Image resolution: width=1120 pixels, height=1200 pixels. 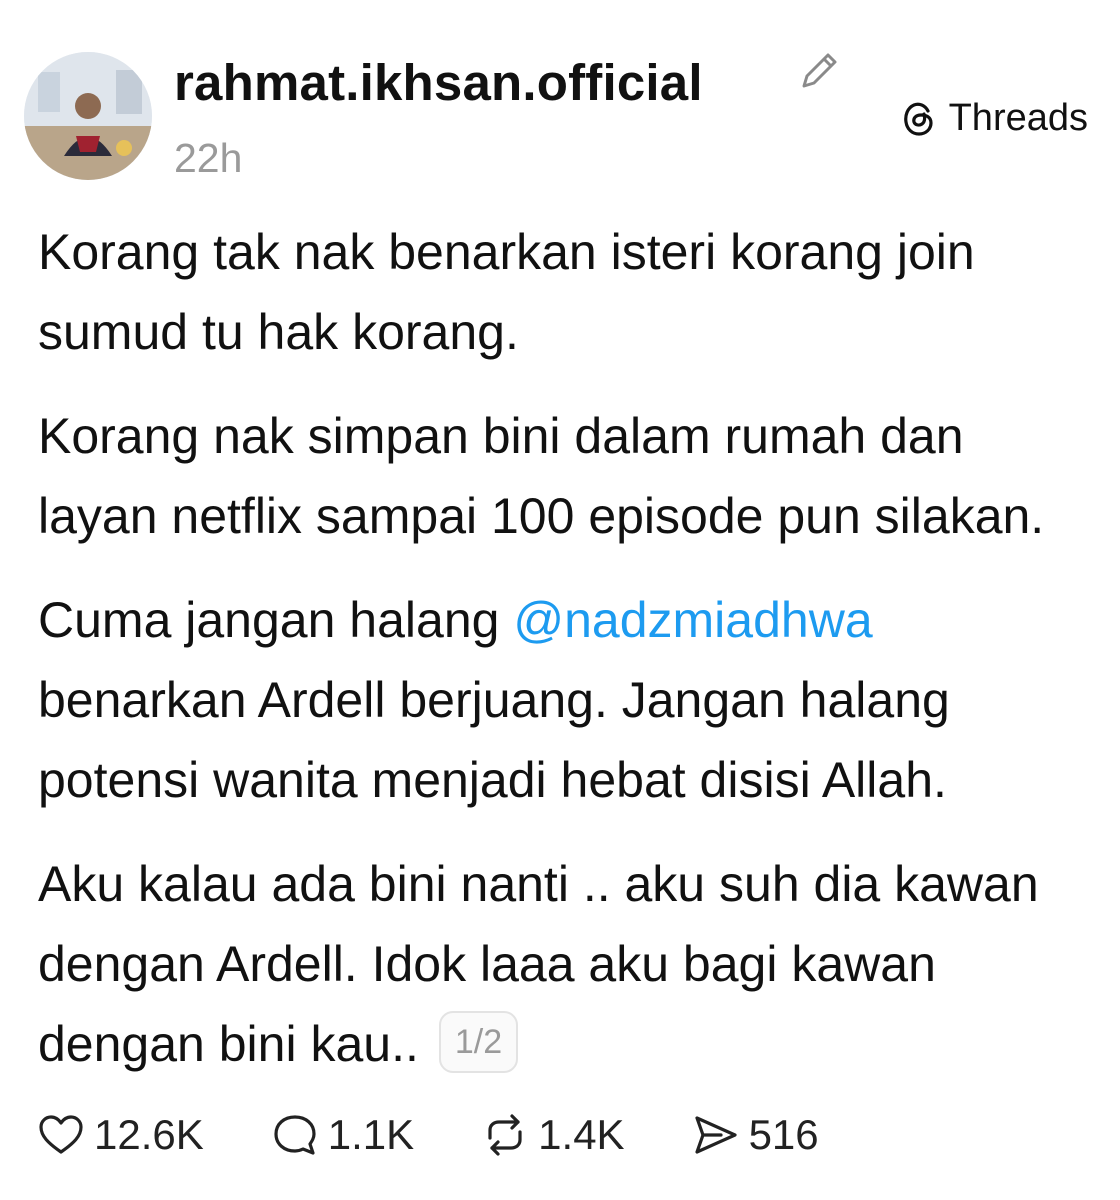 I want to click on threads-brand: Threads, so click(x=992, y=118).